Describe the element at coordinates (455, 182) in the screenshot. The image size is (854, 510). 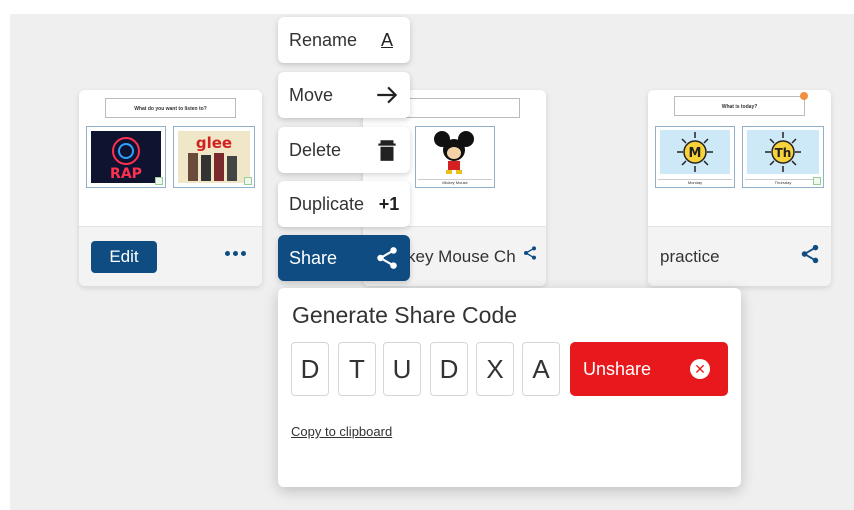
I see `tile-label: Mickey Mouse` at that location.